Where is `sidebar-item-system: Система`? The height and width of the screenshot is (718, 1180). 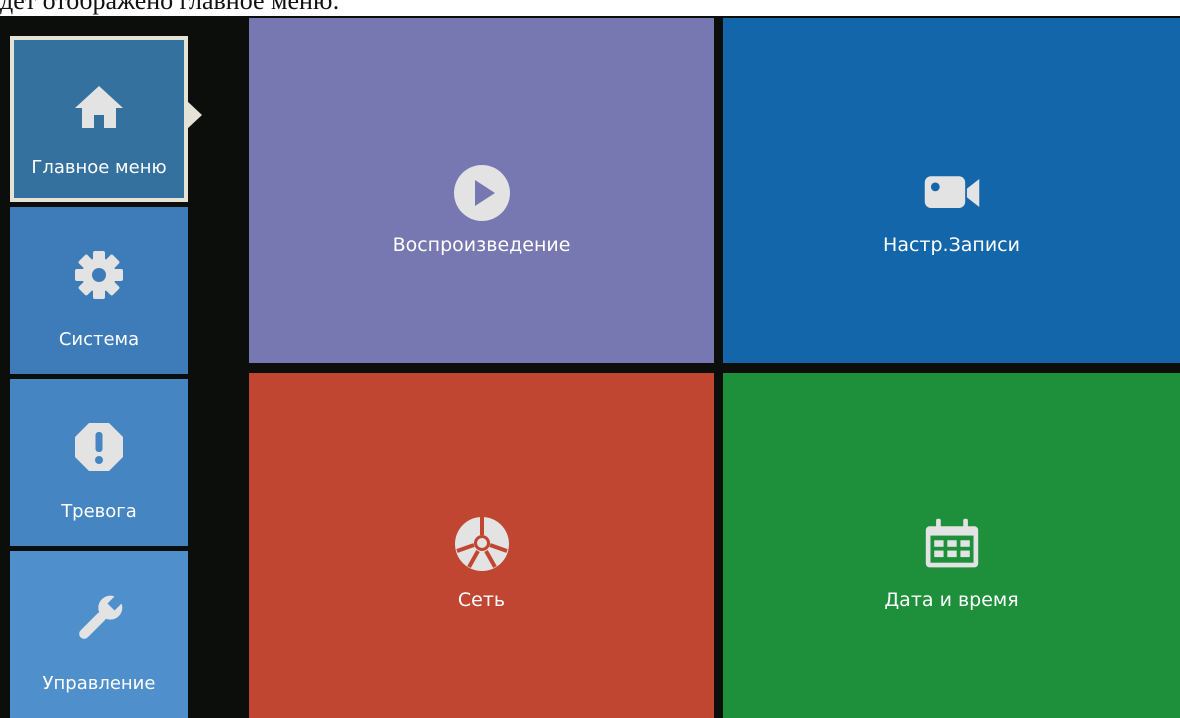 sidebar-item-system: Система is located at coordinates (99, 290).